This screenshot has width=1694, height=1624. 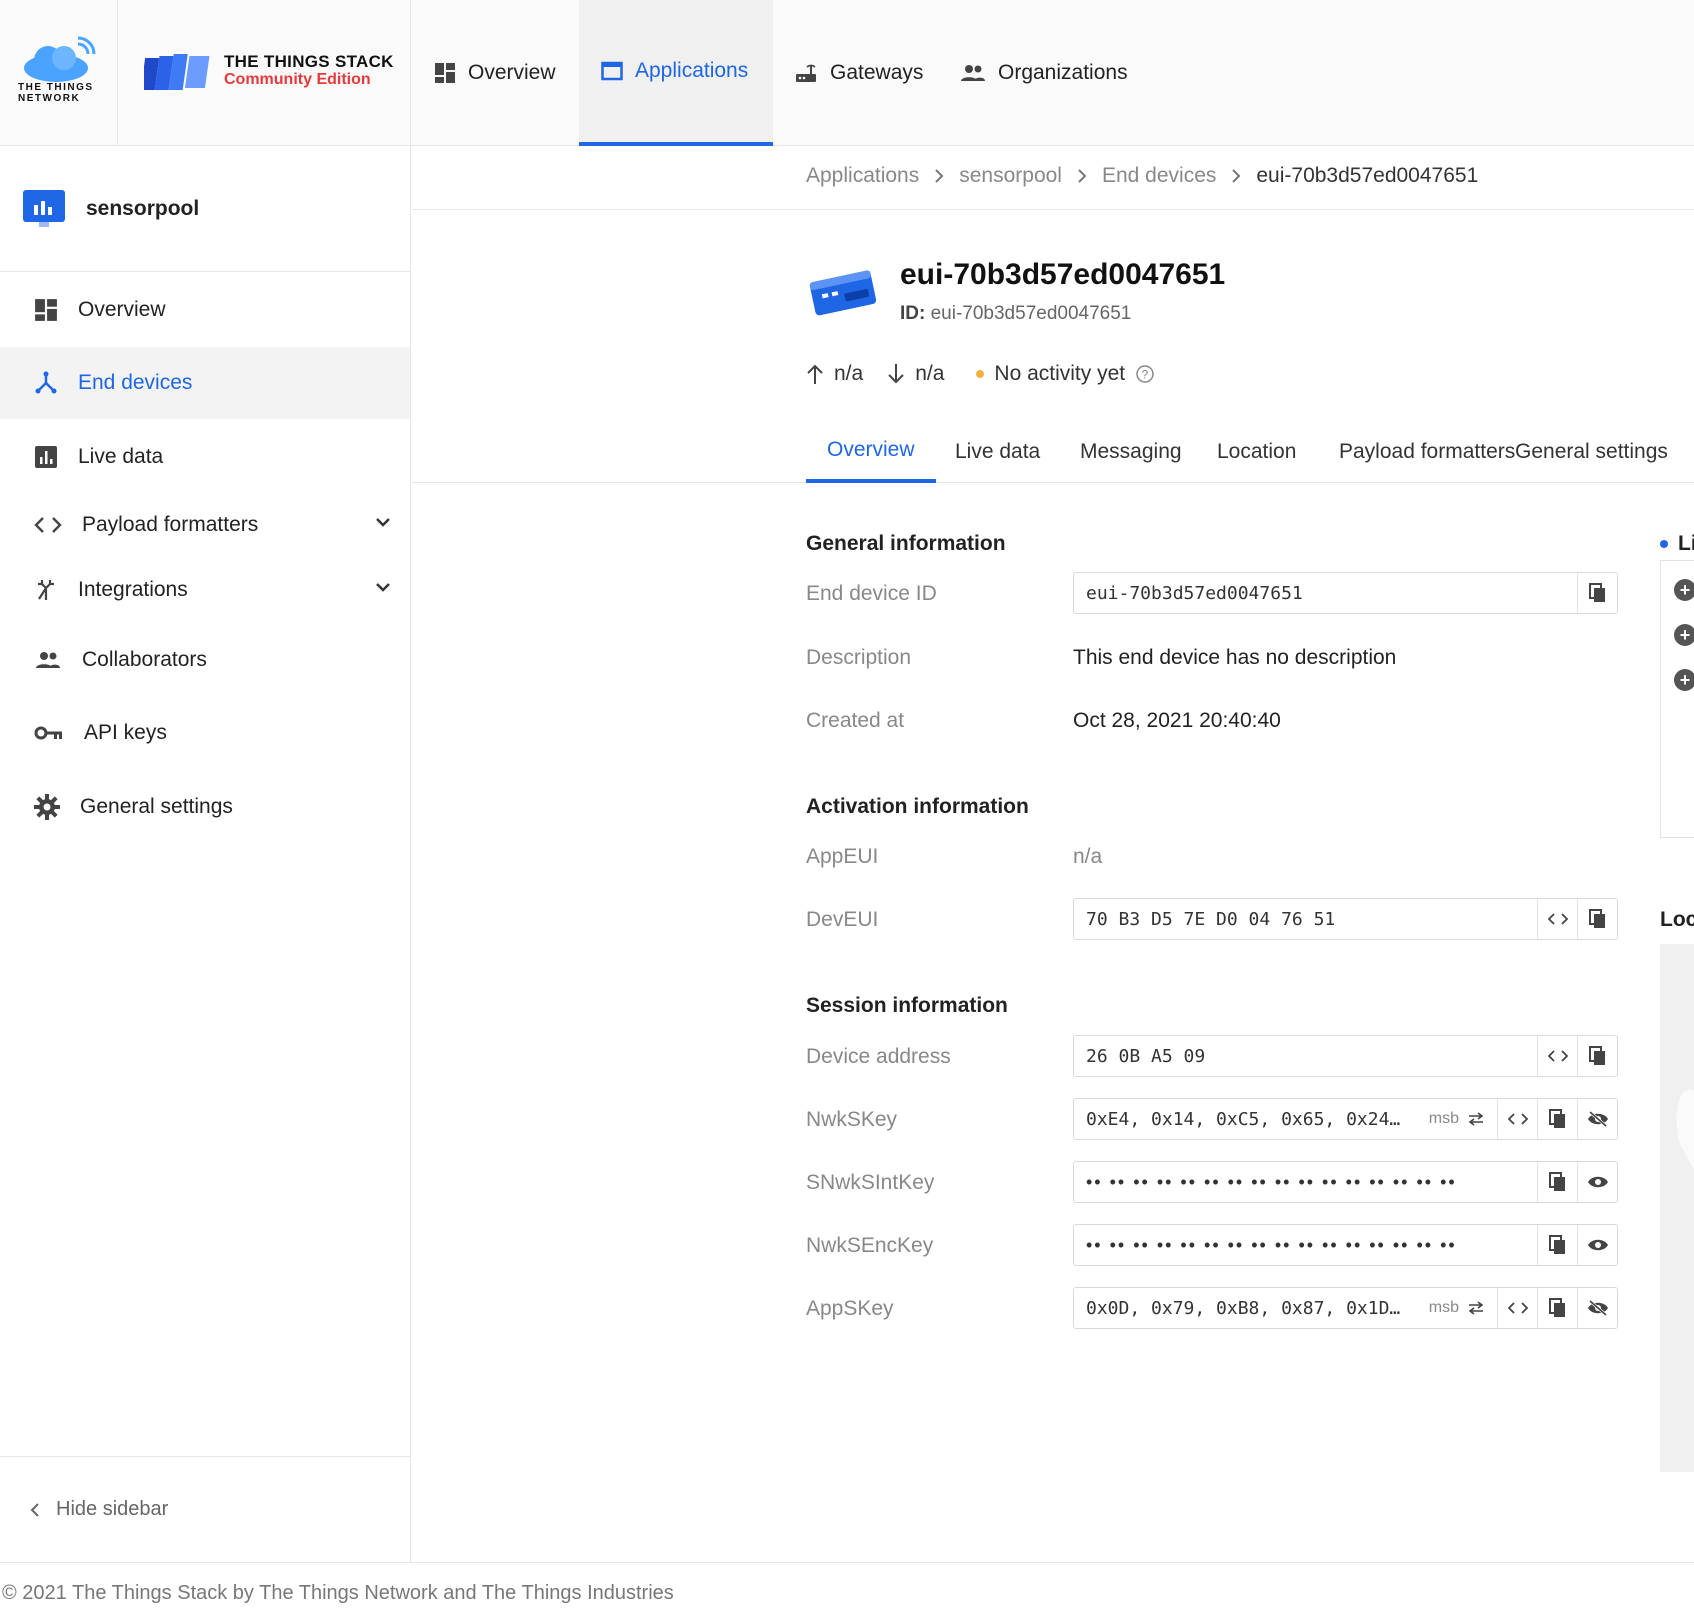 I want to click on application-badge-icon, so click(x=44, y=208).